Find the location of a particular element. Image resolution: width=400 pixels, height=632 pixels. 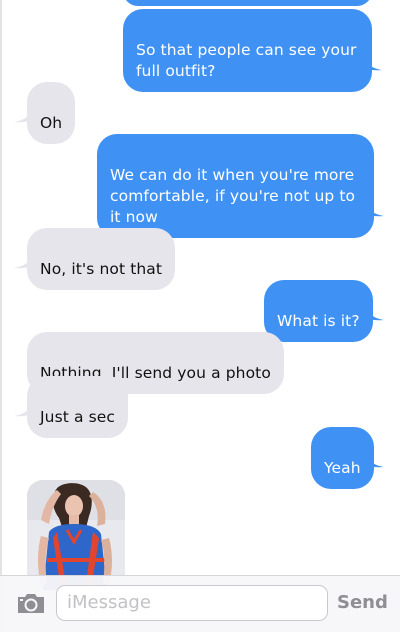

message-bubble-cutoff is located at coordinates (247, 3).